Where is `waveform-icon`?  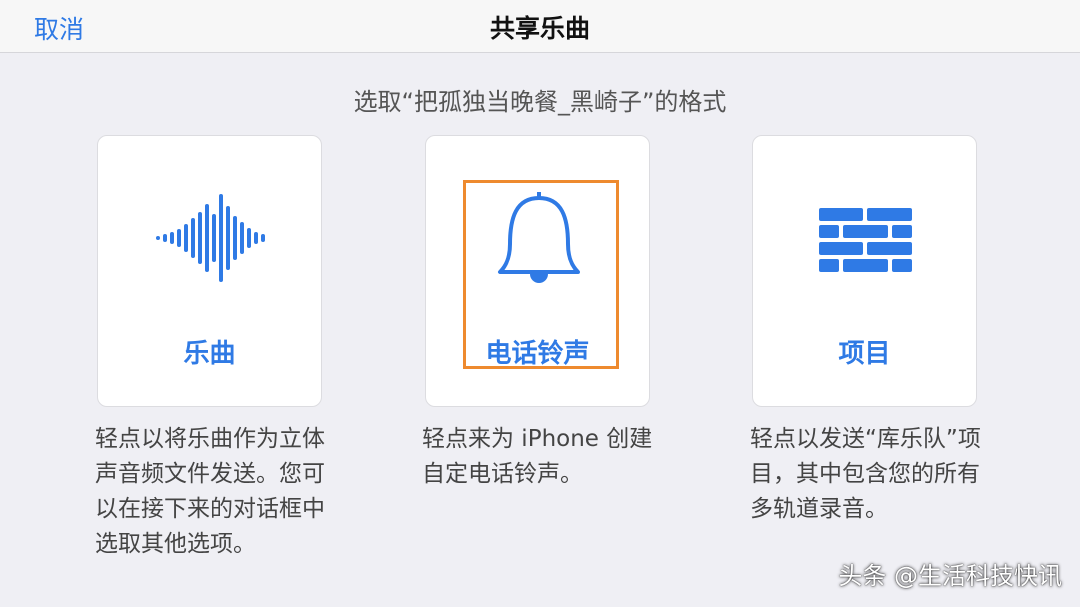
waveform-icon is located at coordinates (210, 238).